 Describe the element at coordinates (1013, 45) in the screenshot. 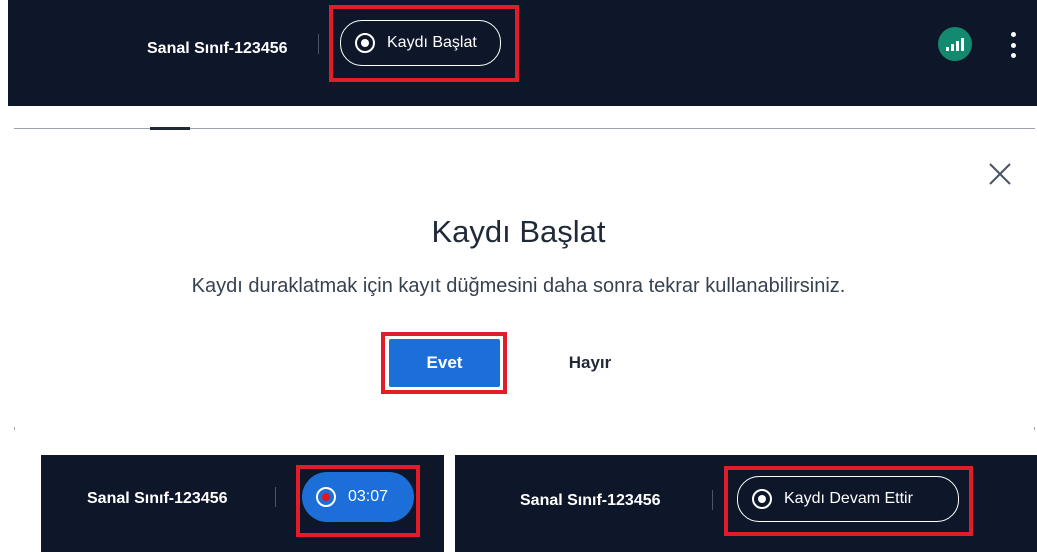

I see `more-options-icon` at that location.